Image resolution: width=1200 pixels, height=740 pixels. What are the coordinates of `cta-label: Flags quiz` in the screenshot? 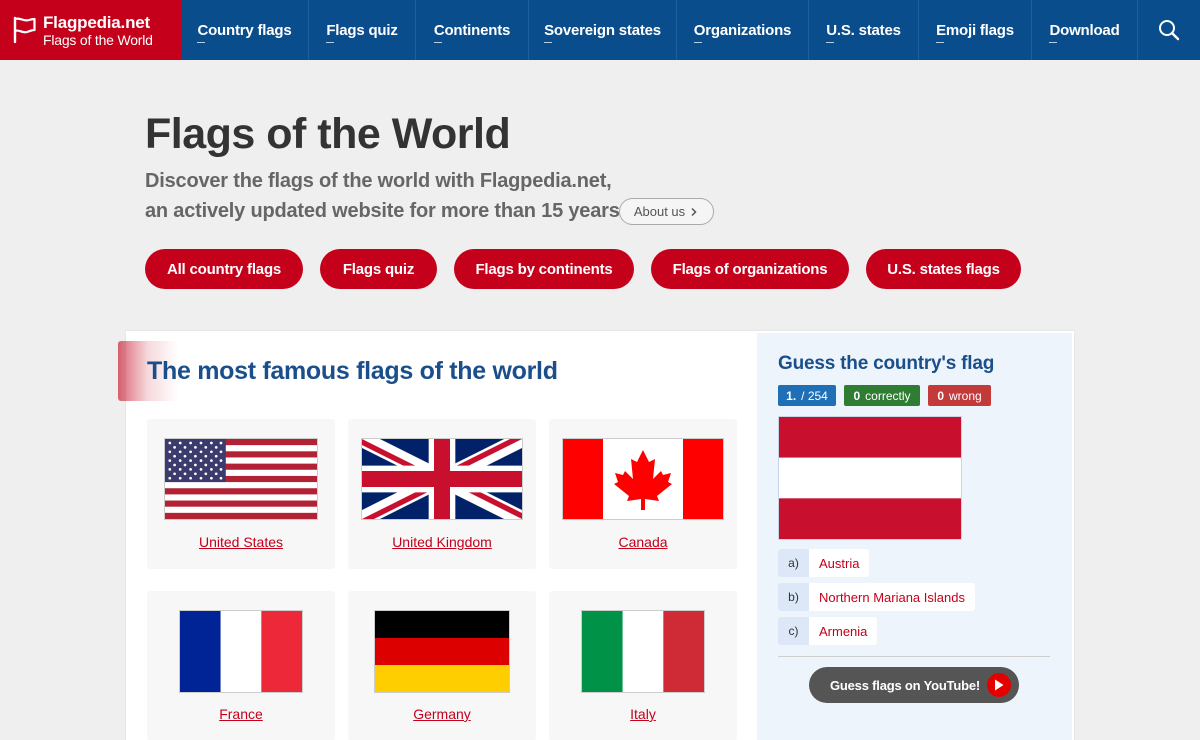 It's located at (378, 269).